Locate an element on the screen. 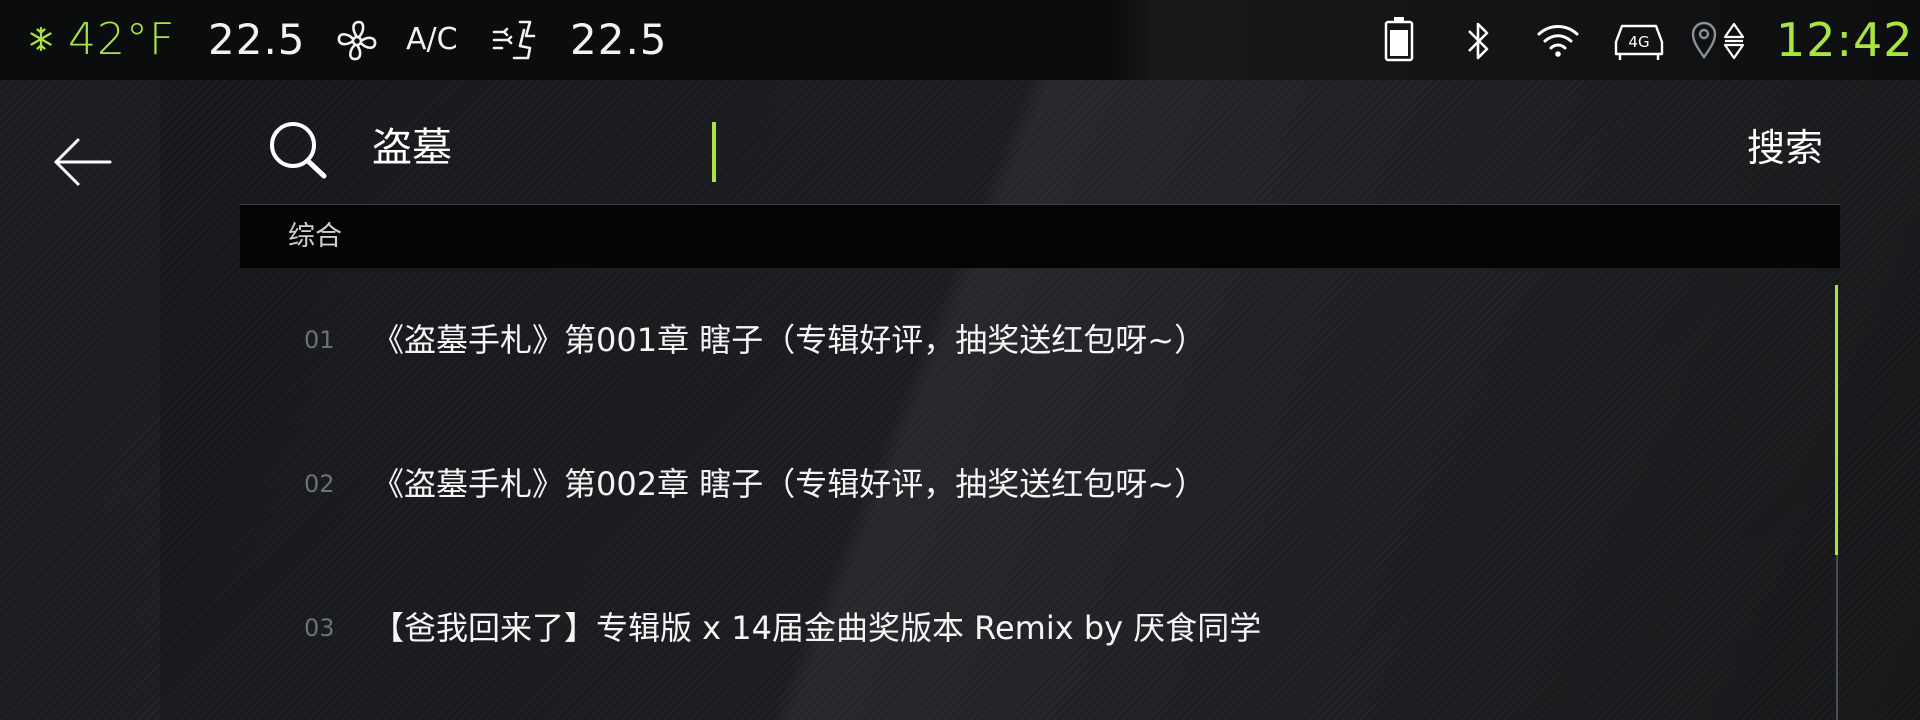 This screenshot has width=1920, height=720. result-title: 《盗墓手札》第001章 瞎子（专辑好评，抽奖送红包呀~） is located at coordinates (789, 340).